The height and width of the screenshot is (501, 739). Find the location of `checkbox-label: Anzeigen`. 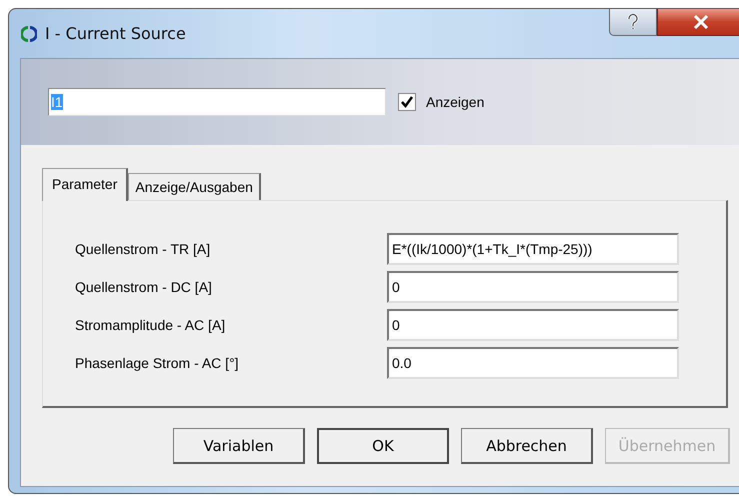

checkbox-label: Anzeigen is located at coordinates (455, 102).